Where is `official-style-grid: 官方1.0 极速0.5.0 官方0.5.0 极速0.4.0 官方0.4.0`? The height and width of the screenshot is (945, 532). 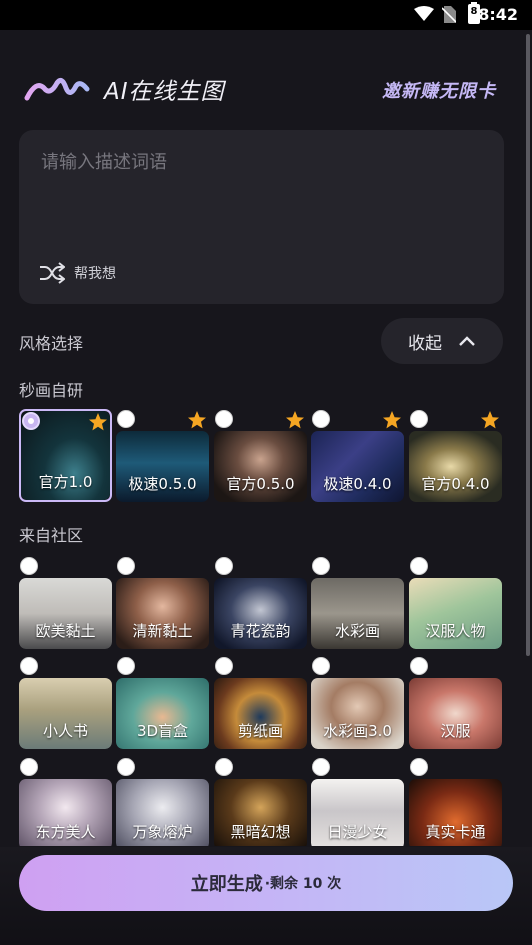
official-style-grid: 官方1.0 极速0.5.0 官方0.5.0 极速0.4.0 官方0.4.0 is located at coordinates (261, 456).